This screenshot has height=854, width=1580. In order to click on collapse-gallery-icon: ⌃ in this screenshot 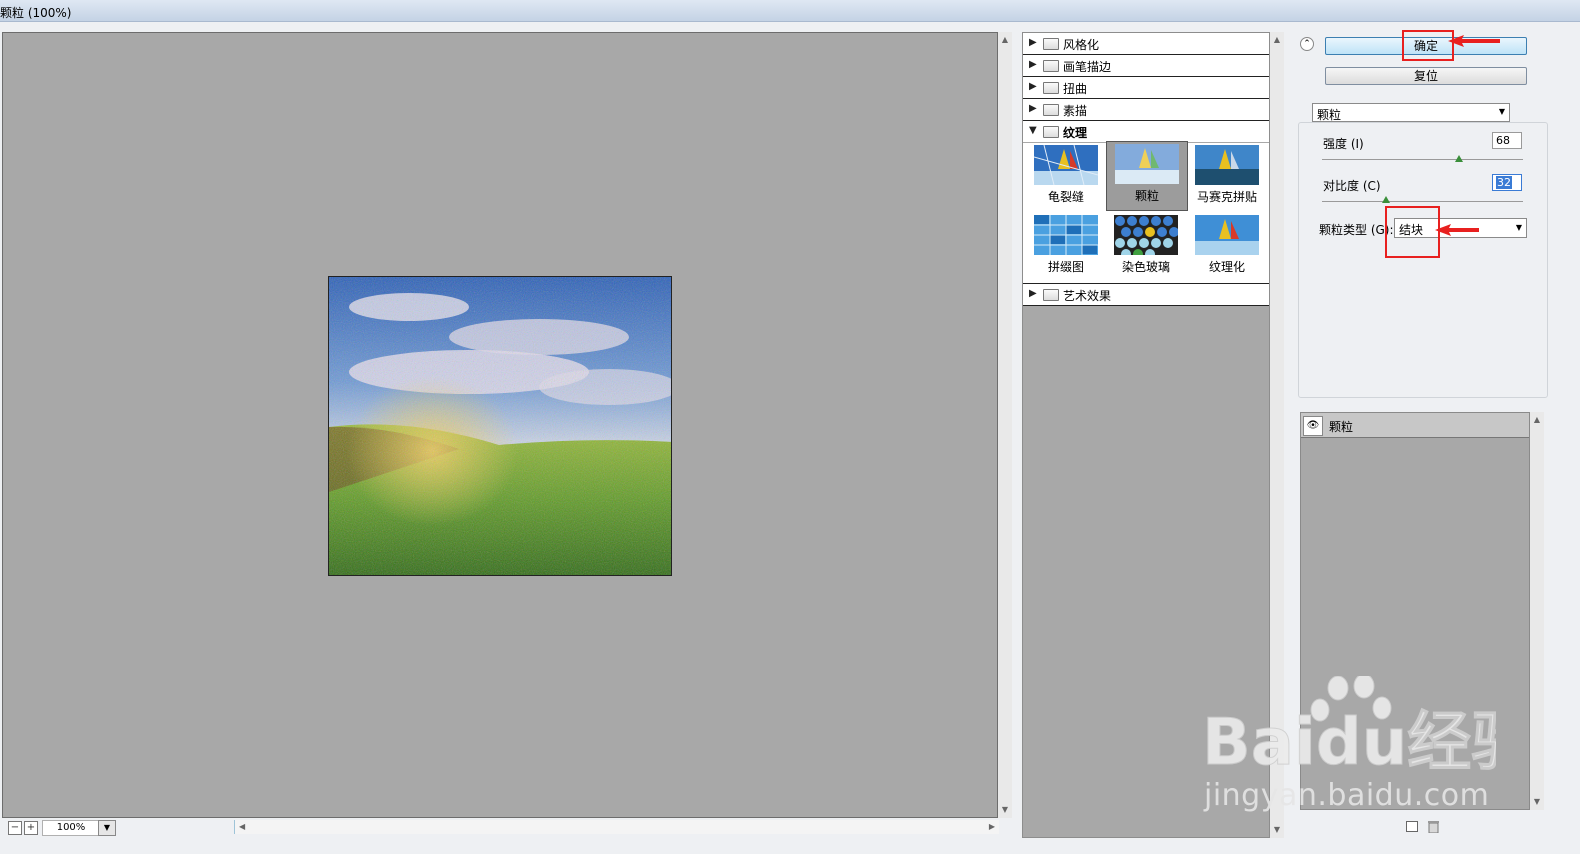, I will do `click(1307, 44)`.